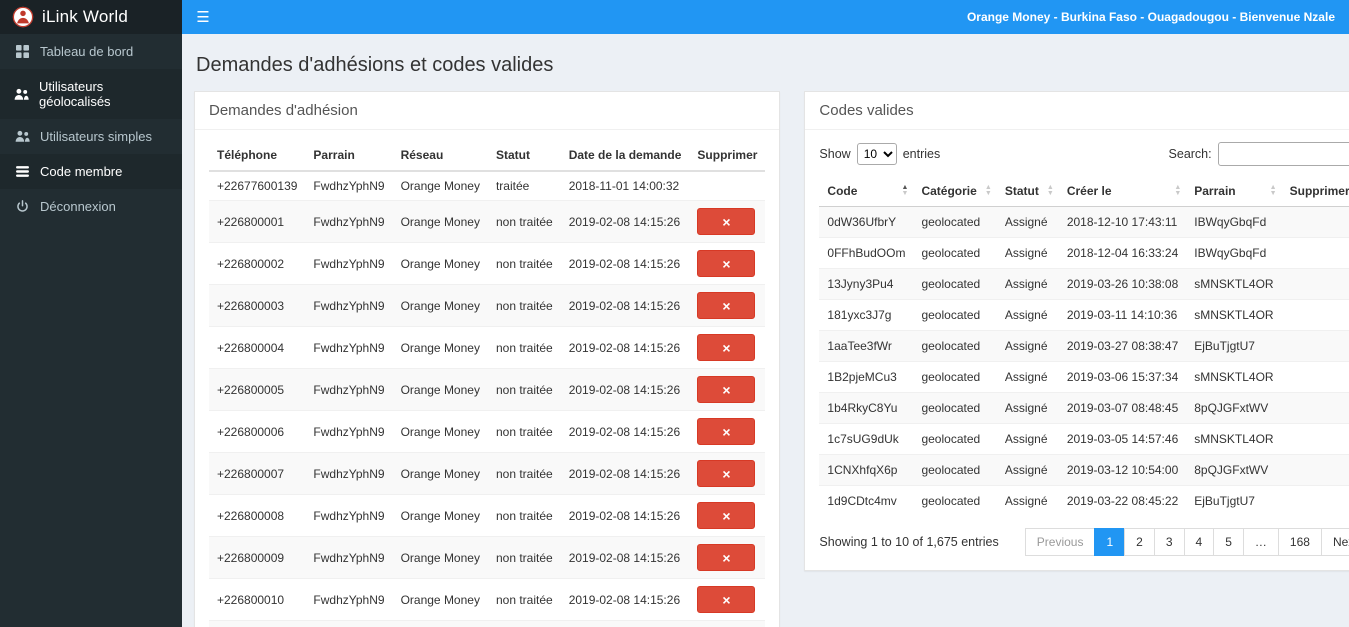  I want to click on brand: iLink World, so click(91, 17).